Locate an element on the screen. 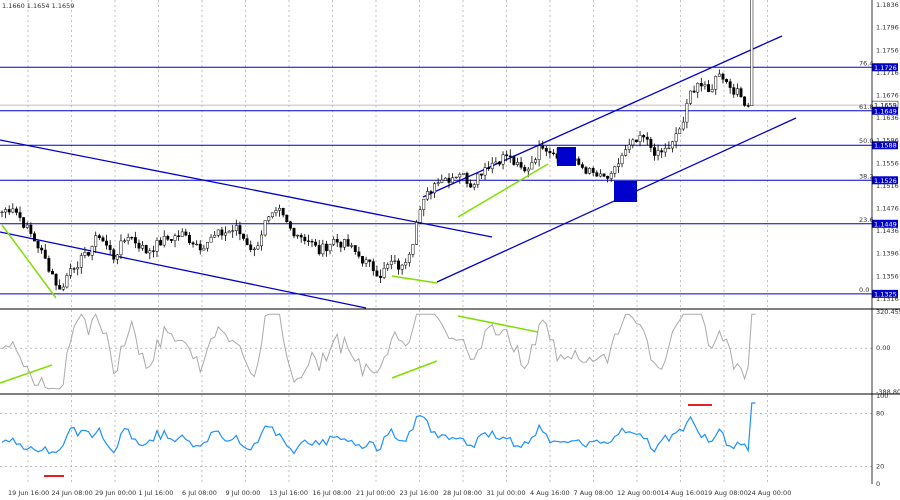 This screenshot has width=900, height=500. price-header: 1.1660 1.1654 1.1659 is located at coordinates (38, 6).